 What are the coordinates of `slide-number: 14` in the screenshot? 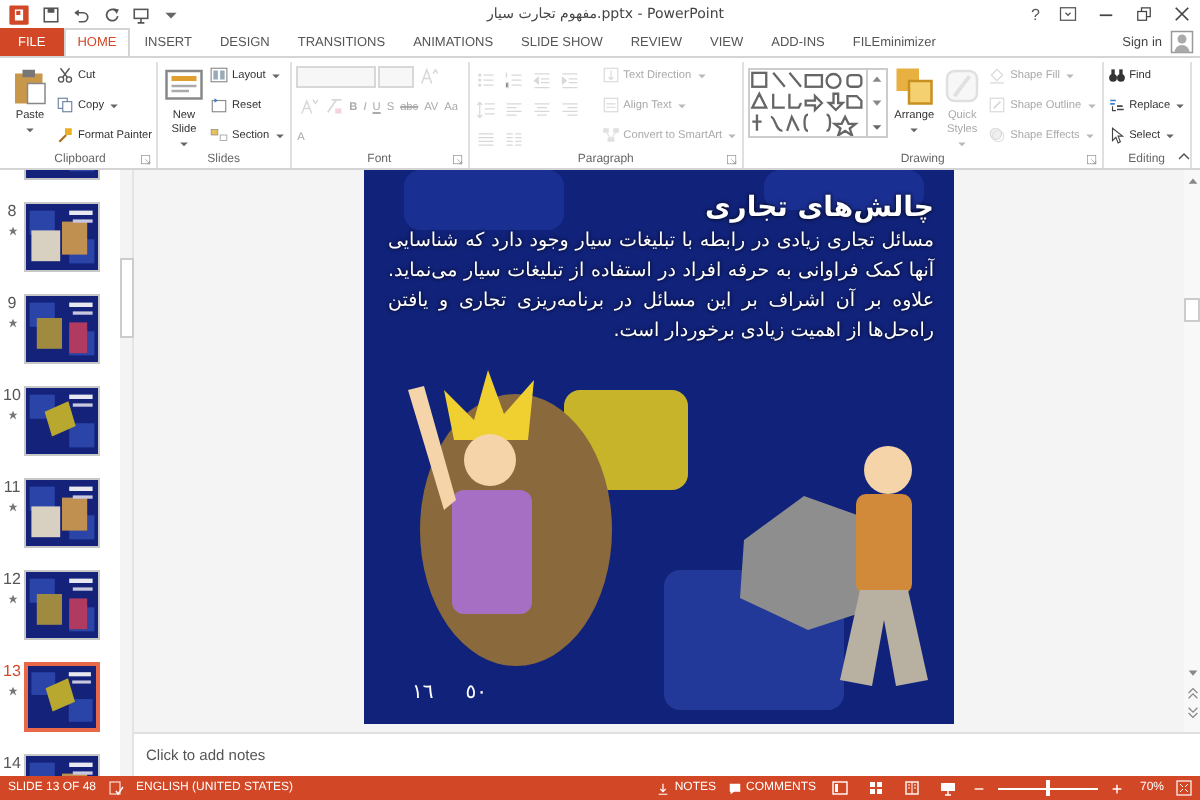 It's located at (12, 763).